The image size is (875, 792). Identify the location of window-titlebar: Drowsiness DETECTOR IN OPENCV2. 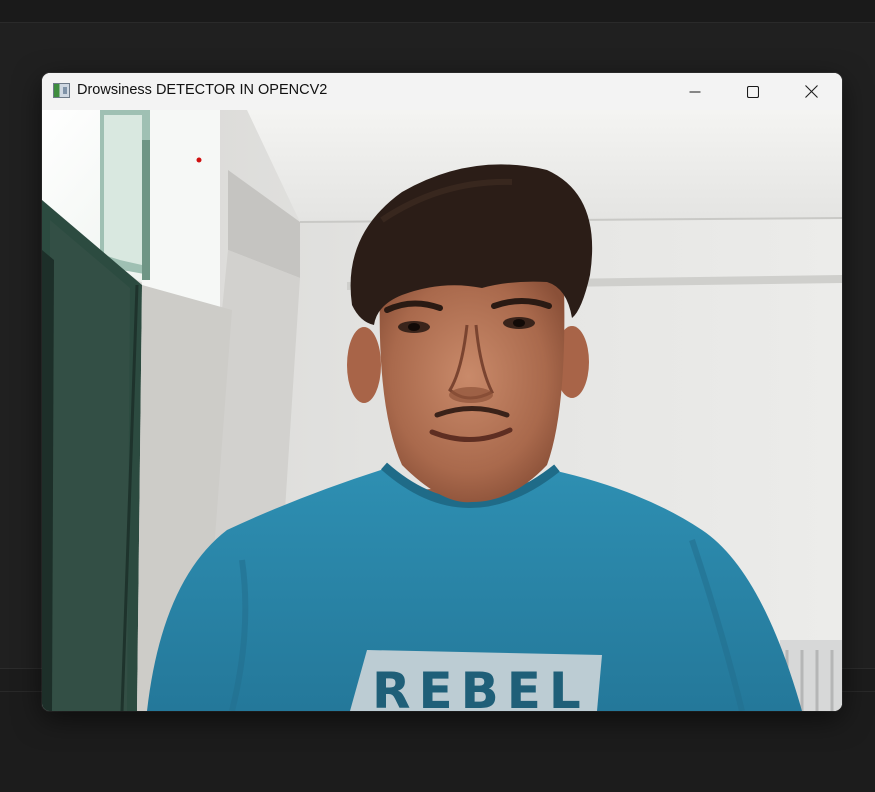
(442, 91).